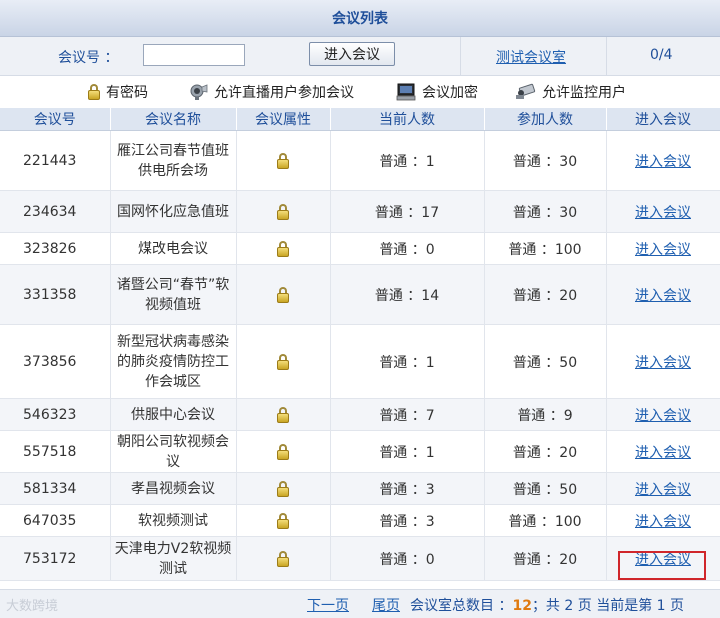 This screenshot has width=720, height=618. Describe the element at coordinates (55, 361) in the screenshot. I see `meeting-id-cell: 373856` at that location.